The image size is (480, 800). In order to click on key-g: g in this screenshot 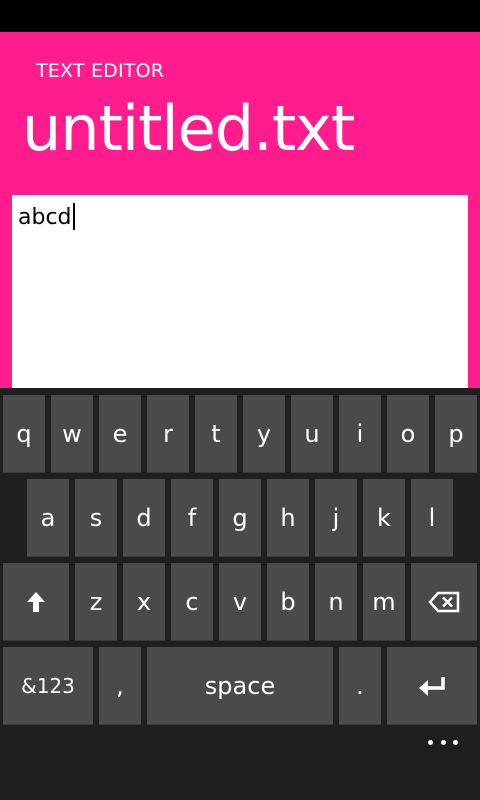, I will do `click(240, 518)`.